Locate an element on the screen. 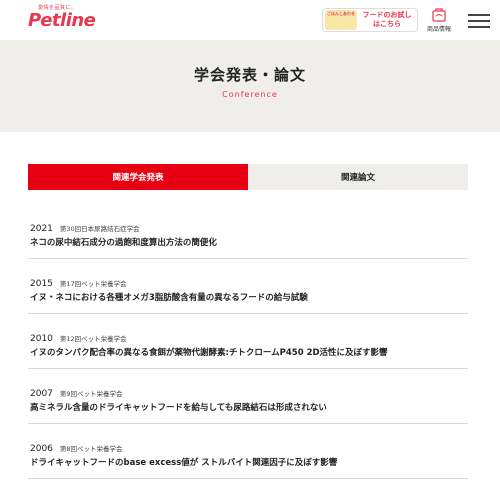  item-title: ネコの尿中結石成分の過飽和度算出方法の簡便化 is located at coordinates (123, 242).